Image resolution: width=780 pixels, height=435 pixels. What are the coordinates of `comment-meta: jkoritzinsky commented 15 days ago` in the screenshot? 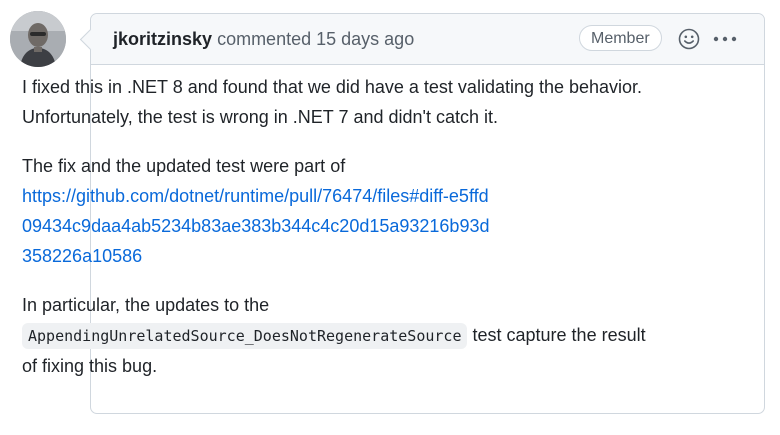 It's located at (263, 39).